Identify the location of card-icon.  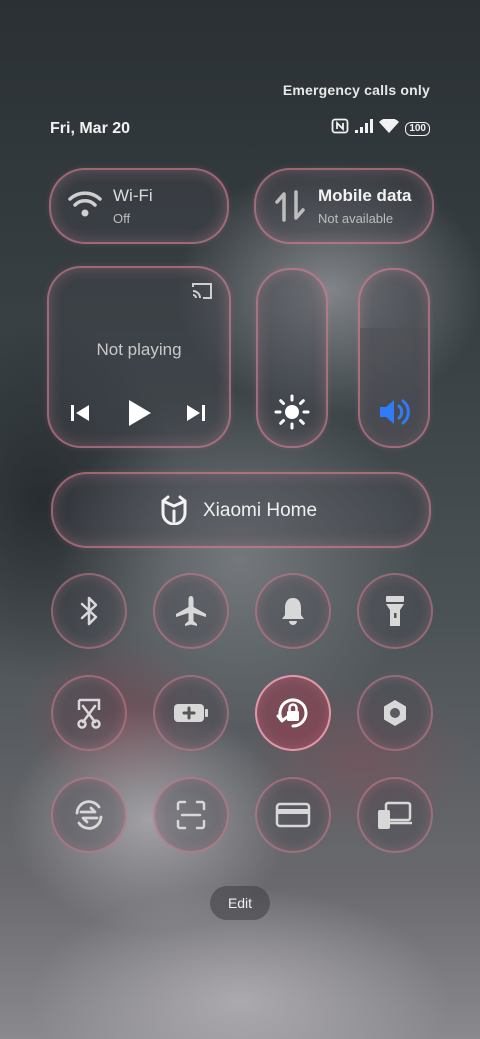
(293, 815).